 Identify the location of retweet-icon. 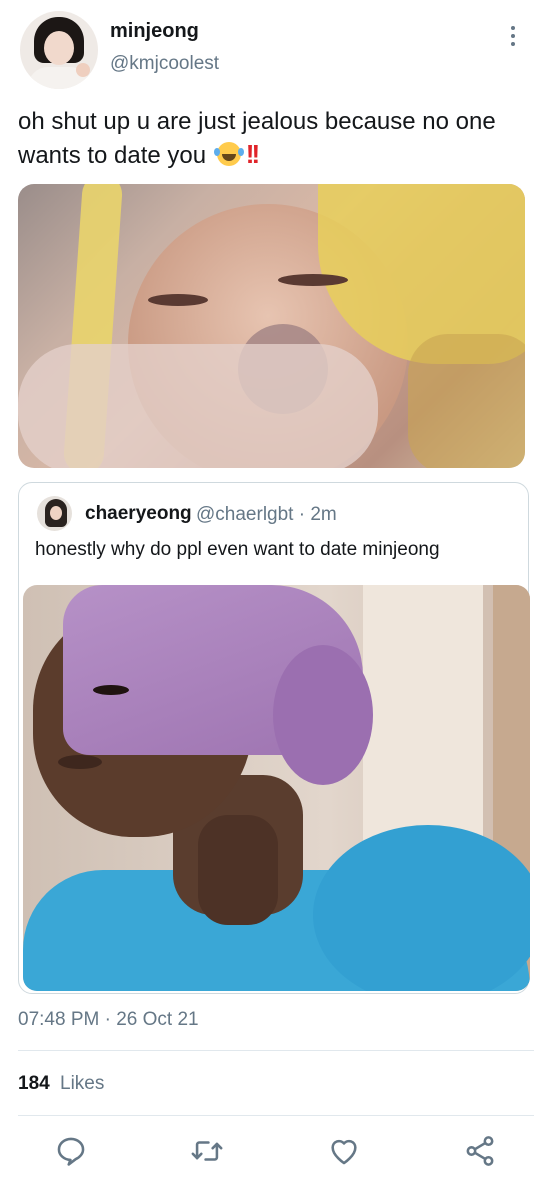
(207, 1151).